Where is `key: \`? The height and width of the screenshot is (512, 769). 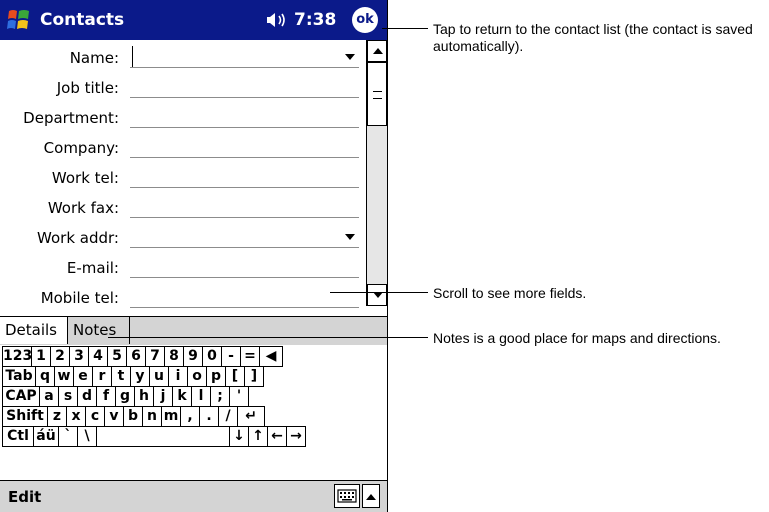
key: \ is located at coordinates (87, 436).